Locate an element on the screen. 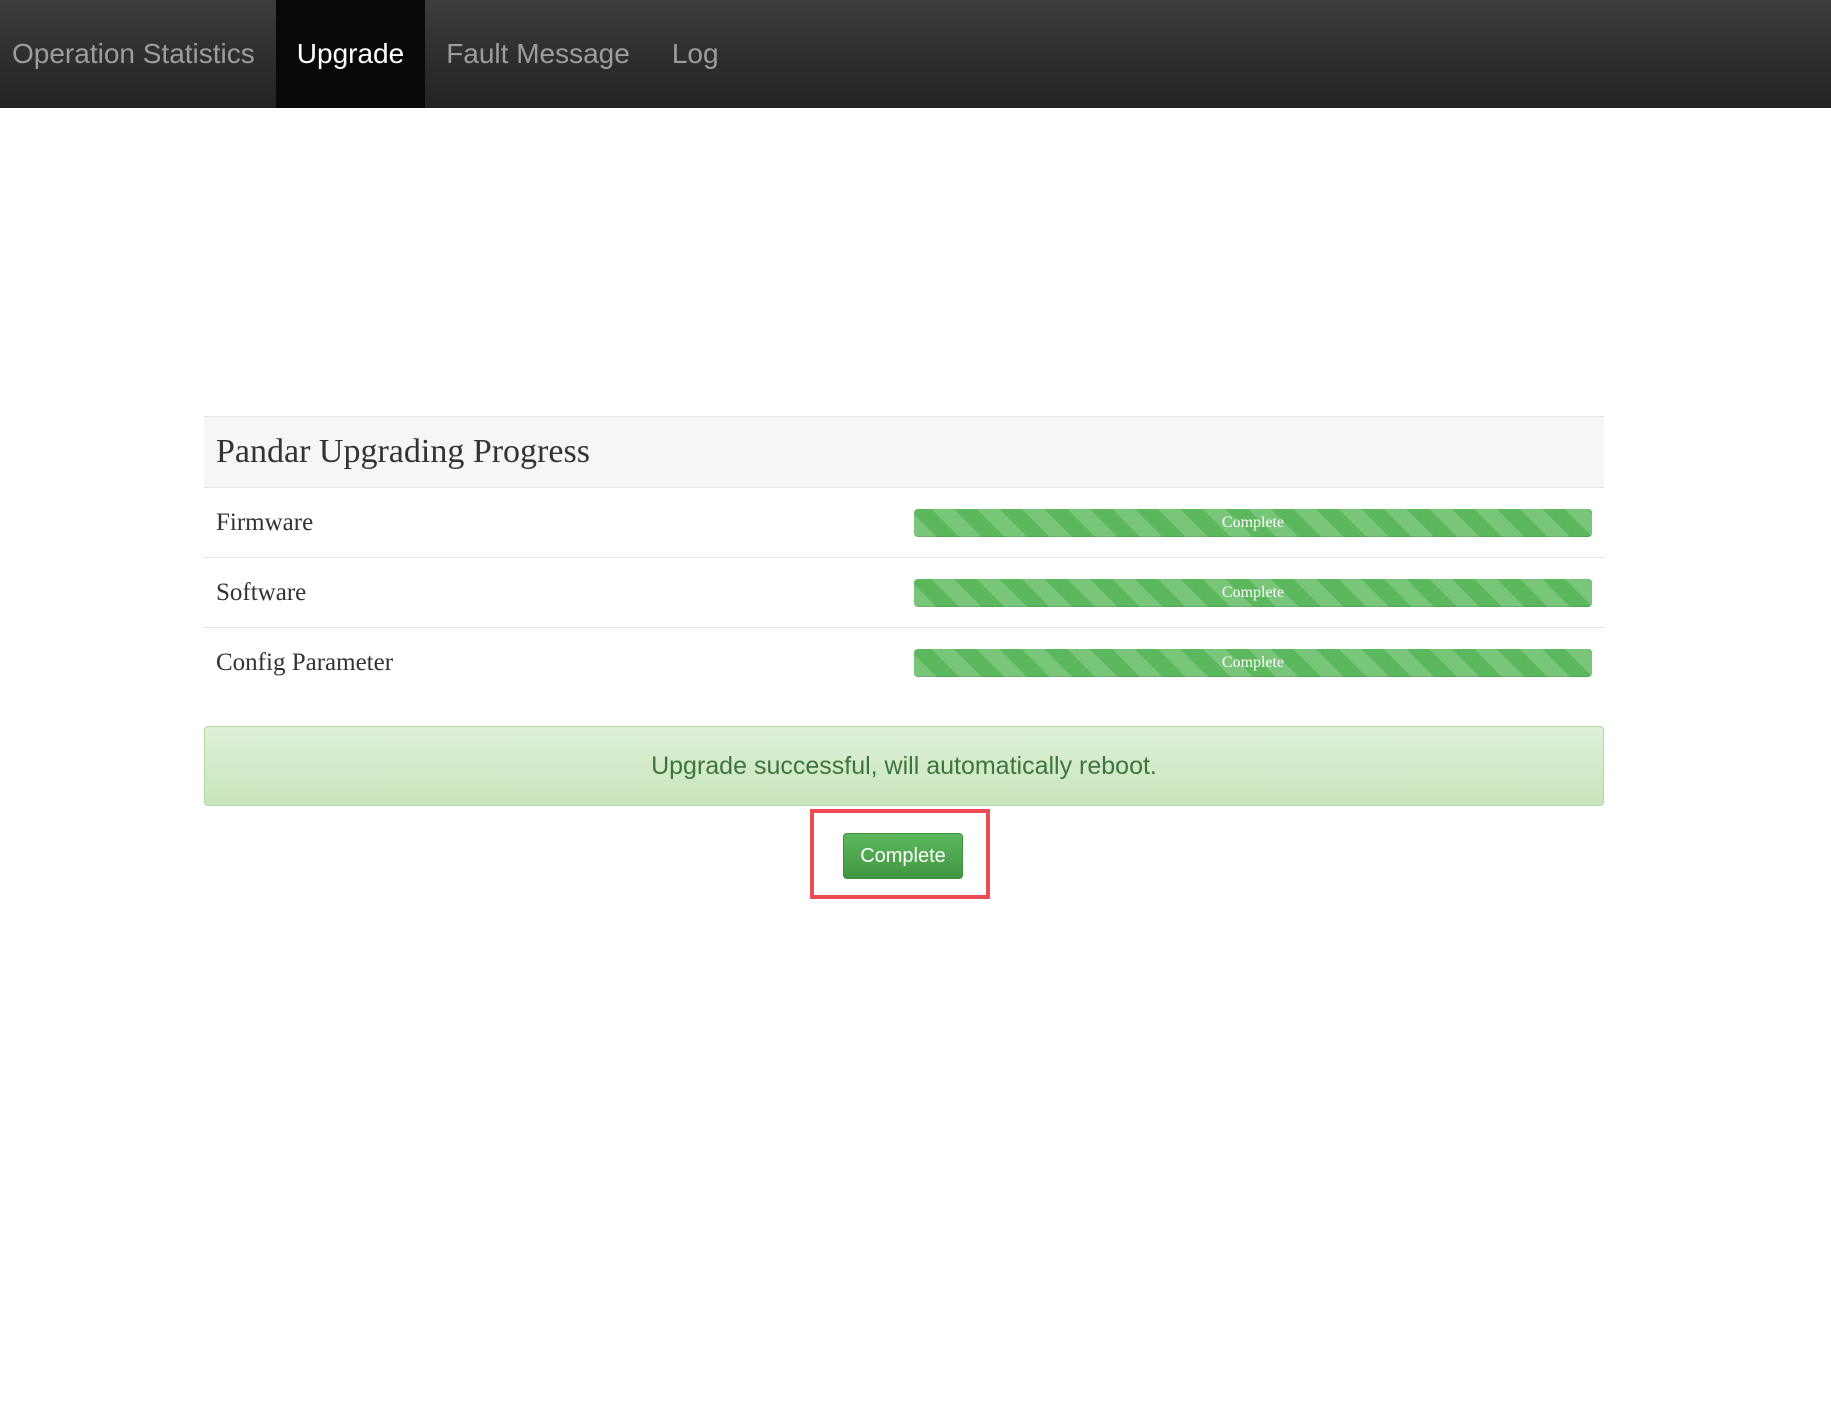 The height and width of the screenshot is (1409, 1831). nav-tab-log: Log is located at coordinates (695, 54).